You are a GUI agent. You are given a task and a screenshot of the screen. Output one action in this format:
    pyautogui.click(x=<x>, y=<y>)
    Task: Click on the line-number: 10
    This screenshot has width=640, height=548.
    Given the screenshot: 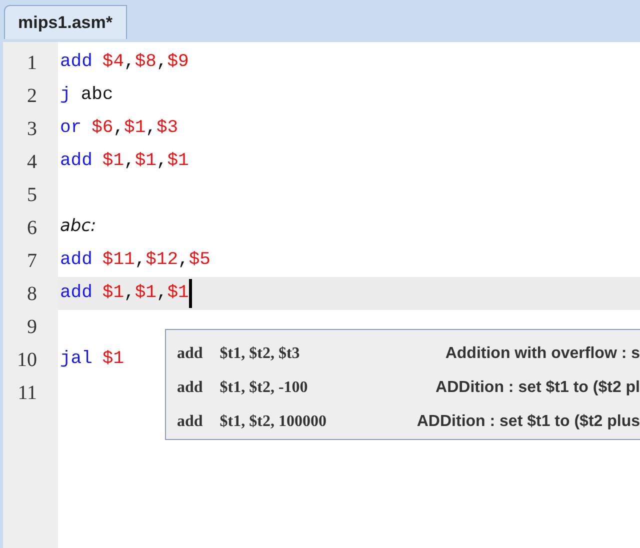 What is the action you would take?
    pyautogui.click(x=26, y=360)
    